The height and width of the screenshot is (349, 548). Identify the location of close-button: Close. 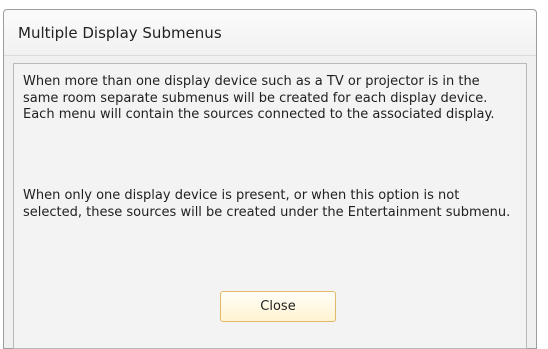
(278, 306).